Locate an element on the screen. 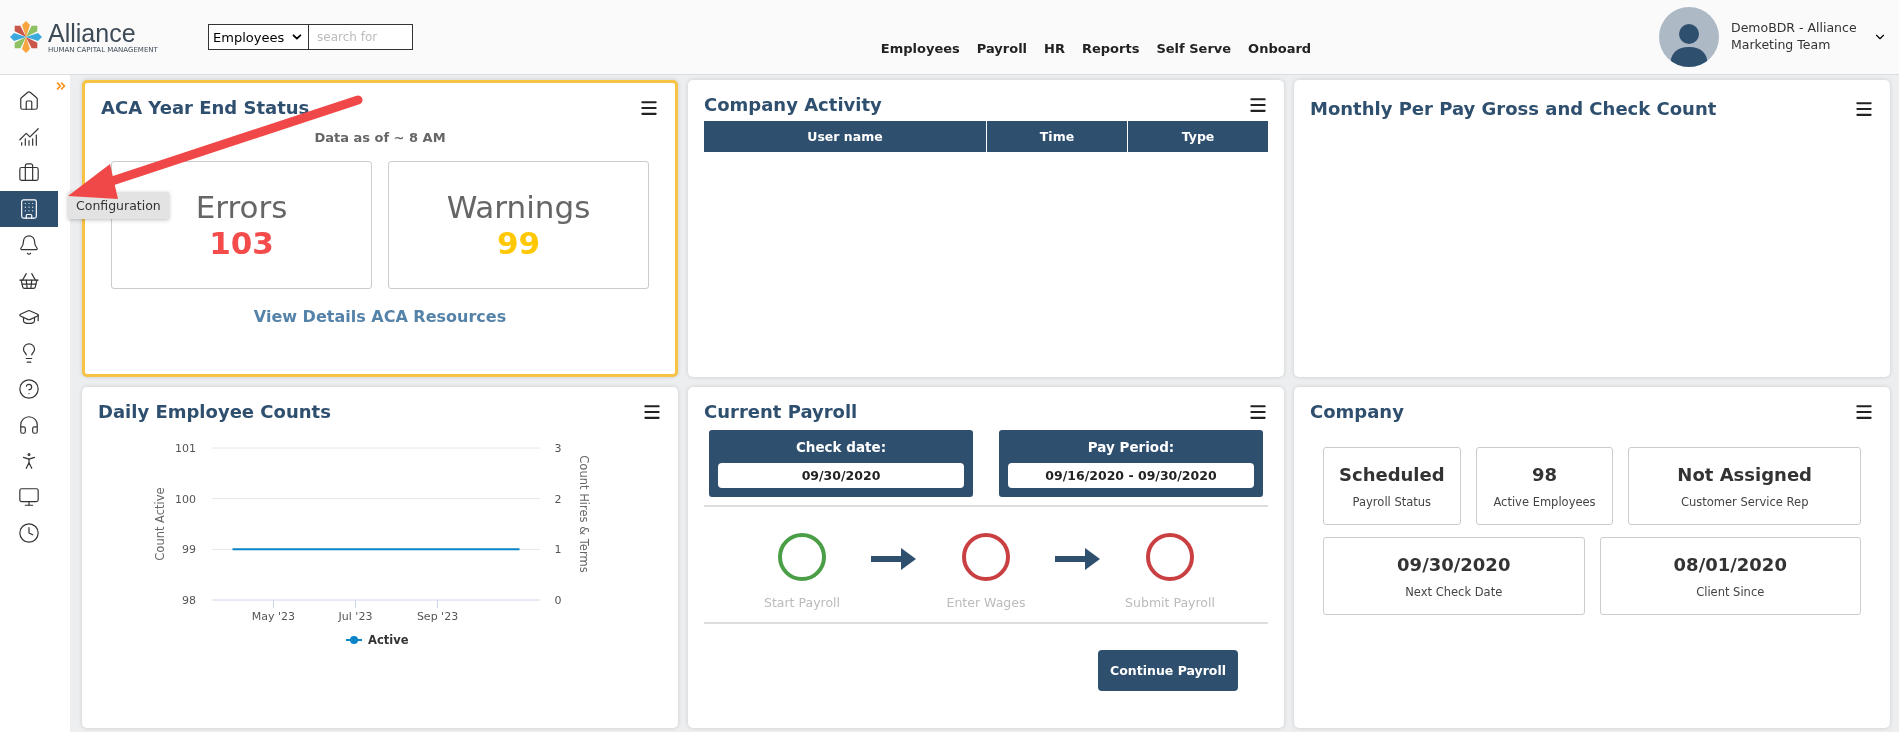 This screenshot has height=732, width=1899. continue-payroll-button: Continue Payroll is located at coordinates (1168, 670).